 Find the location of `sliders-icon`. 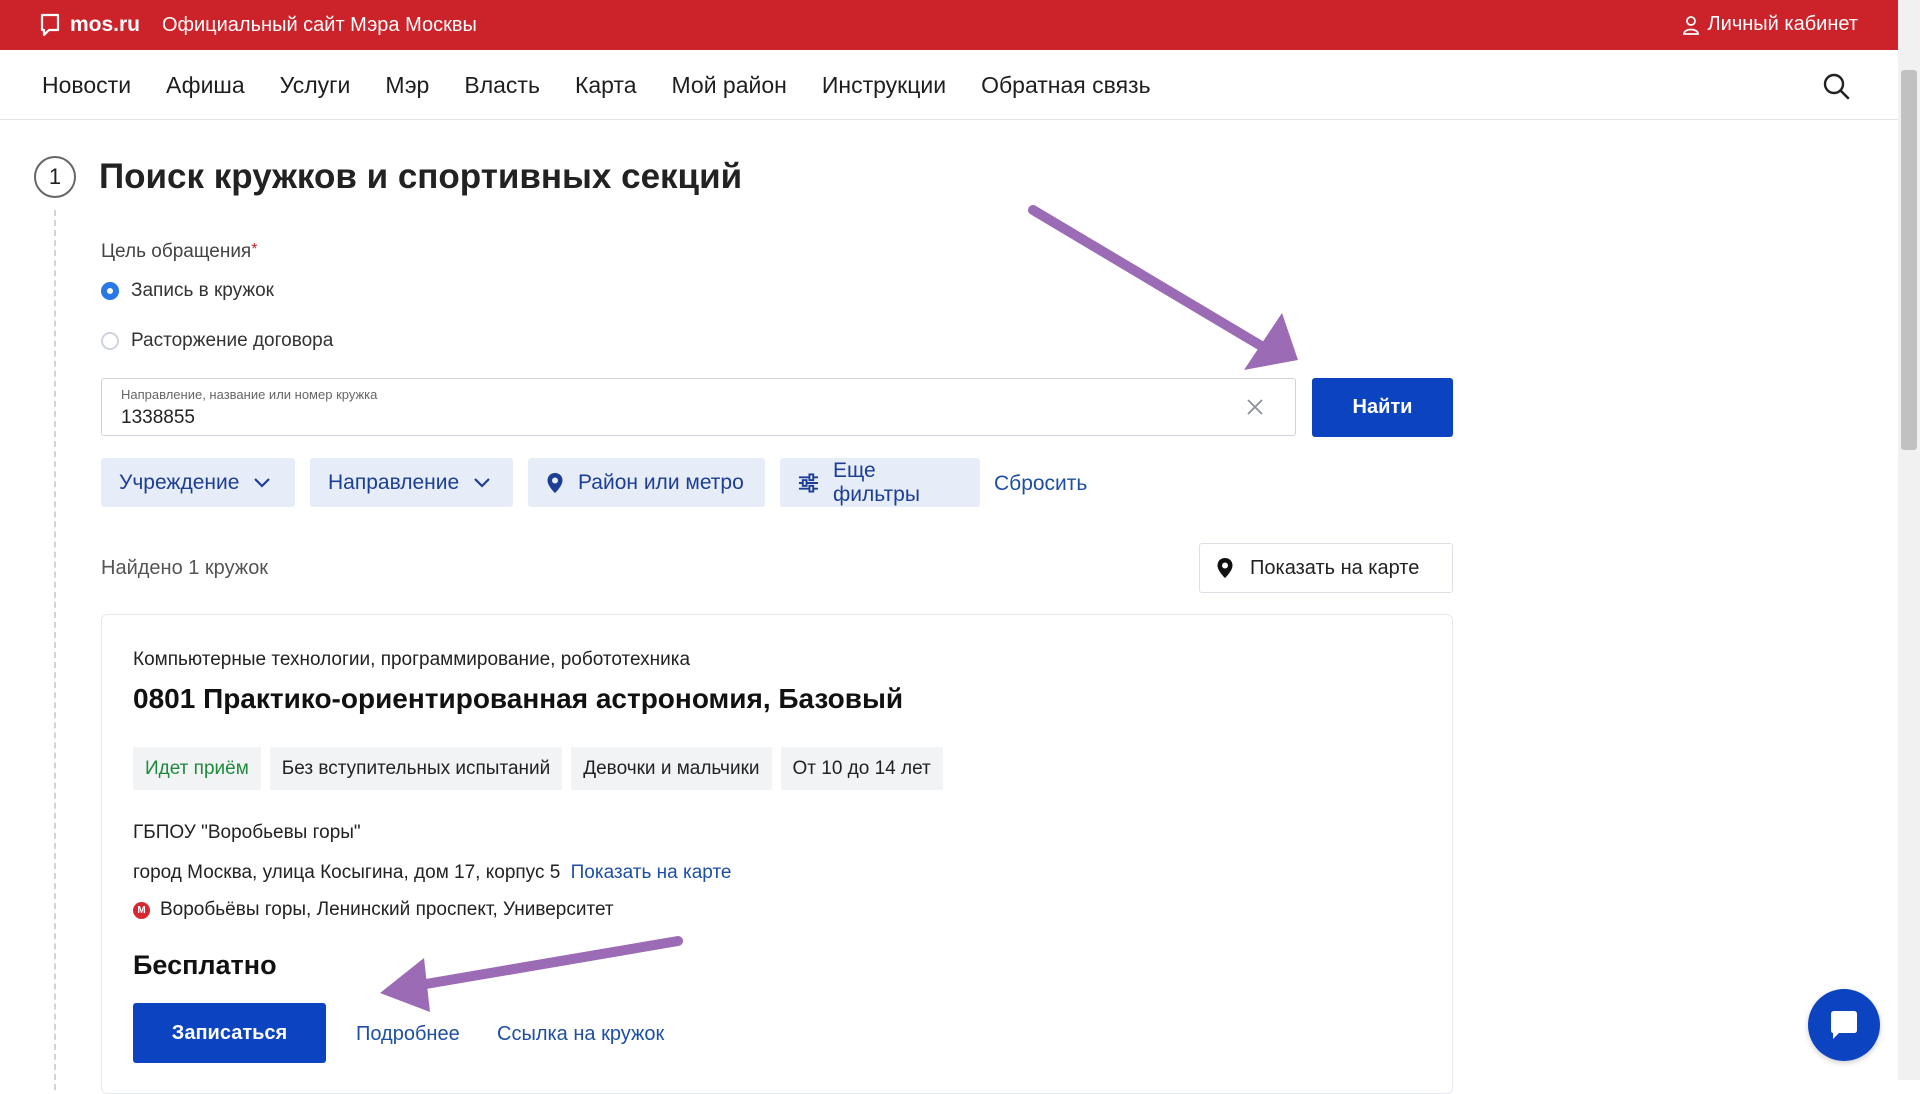

sliders-icon is located at coordinates (808, 482).